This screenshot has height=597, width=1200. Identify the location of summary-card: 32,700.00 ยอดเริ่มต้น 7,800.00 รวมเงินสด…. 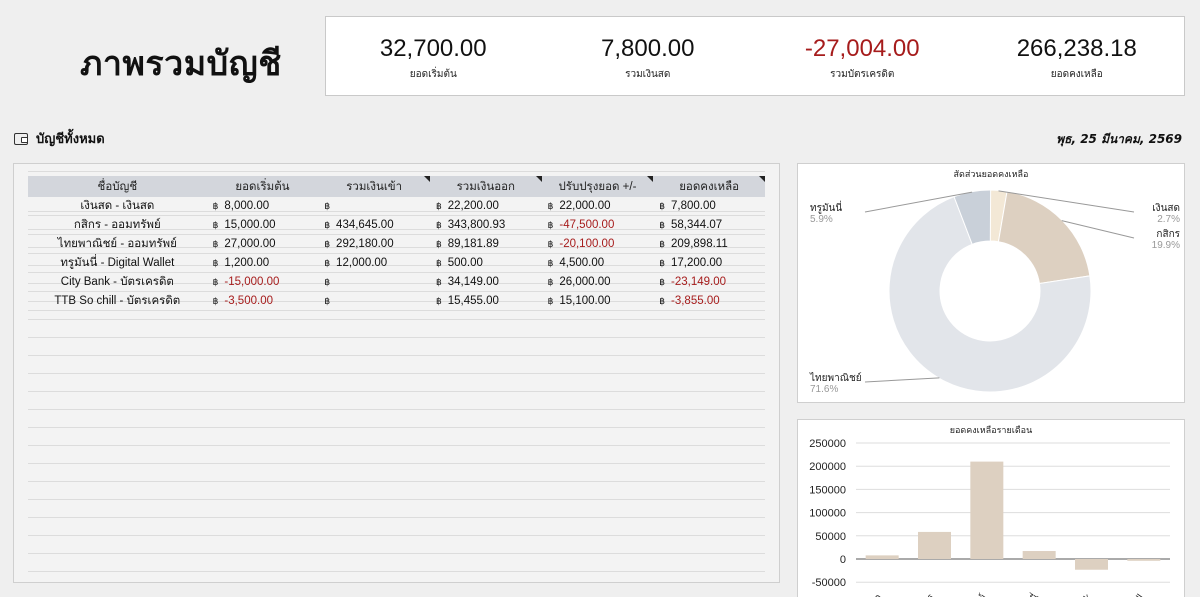
(755, 56).